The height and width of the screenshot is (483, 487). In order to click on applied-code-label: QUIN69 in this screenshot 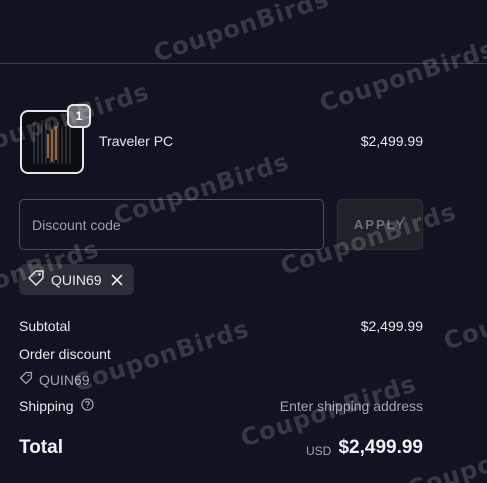, I will do `click(76, 279)`.